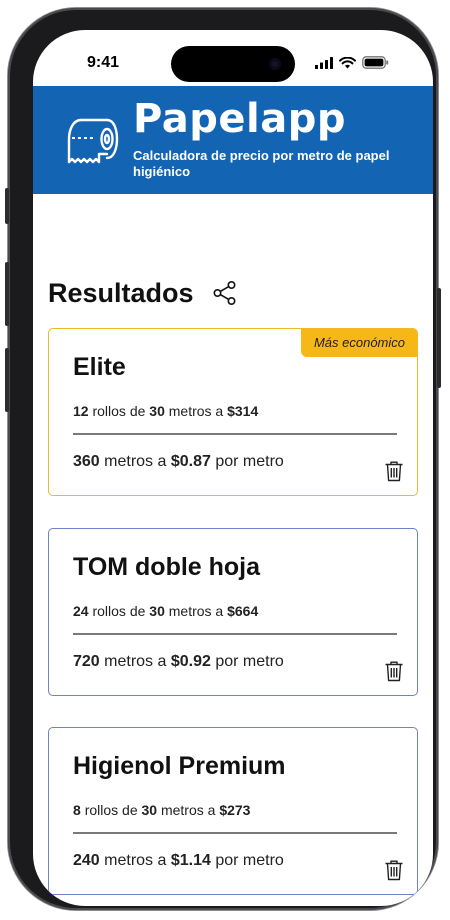 Image resolution: width=450 pixels, height=920 pixels. Describe the element at coordinates (324, 62) in the screenshot. I see `signal-icon` at that location.